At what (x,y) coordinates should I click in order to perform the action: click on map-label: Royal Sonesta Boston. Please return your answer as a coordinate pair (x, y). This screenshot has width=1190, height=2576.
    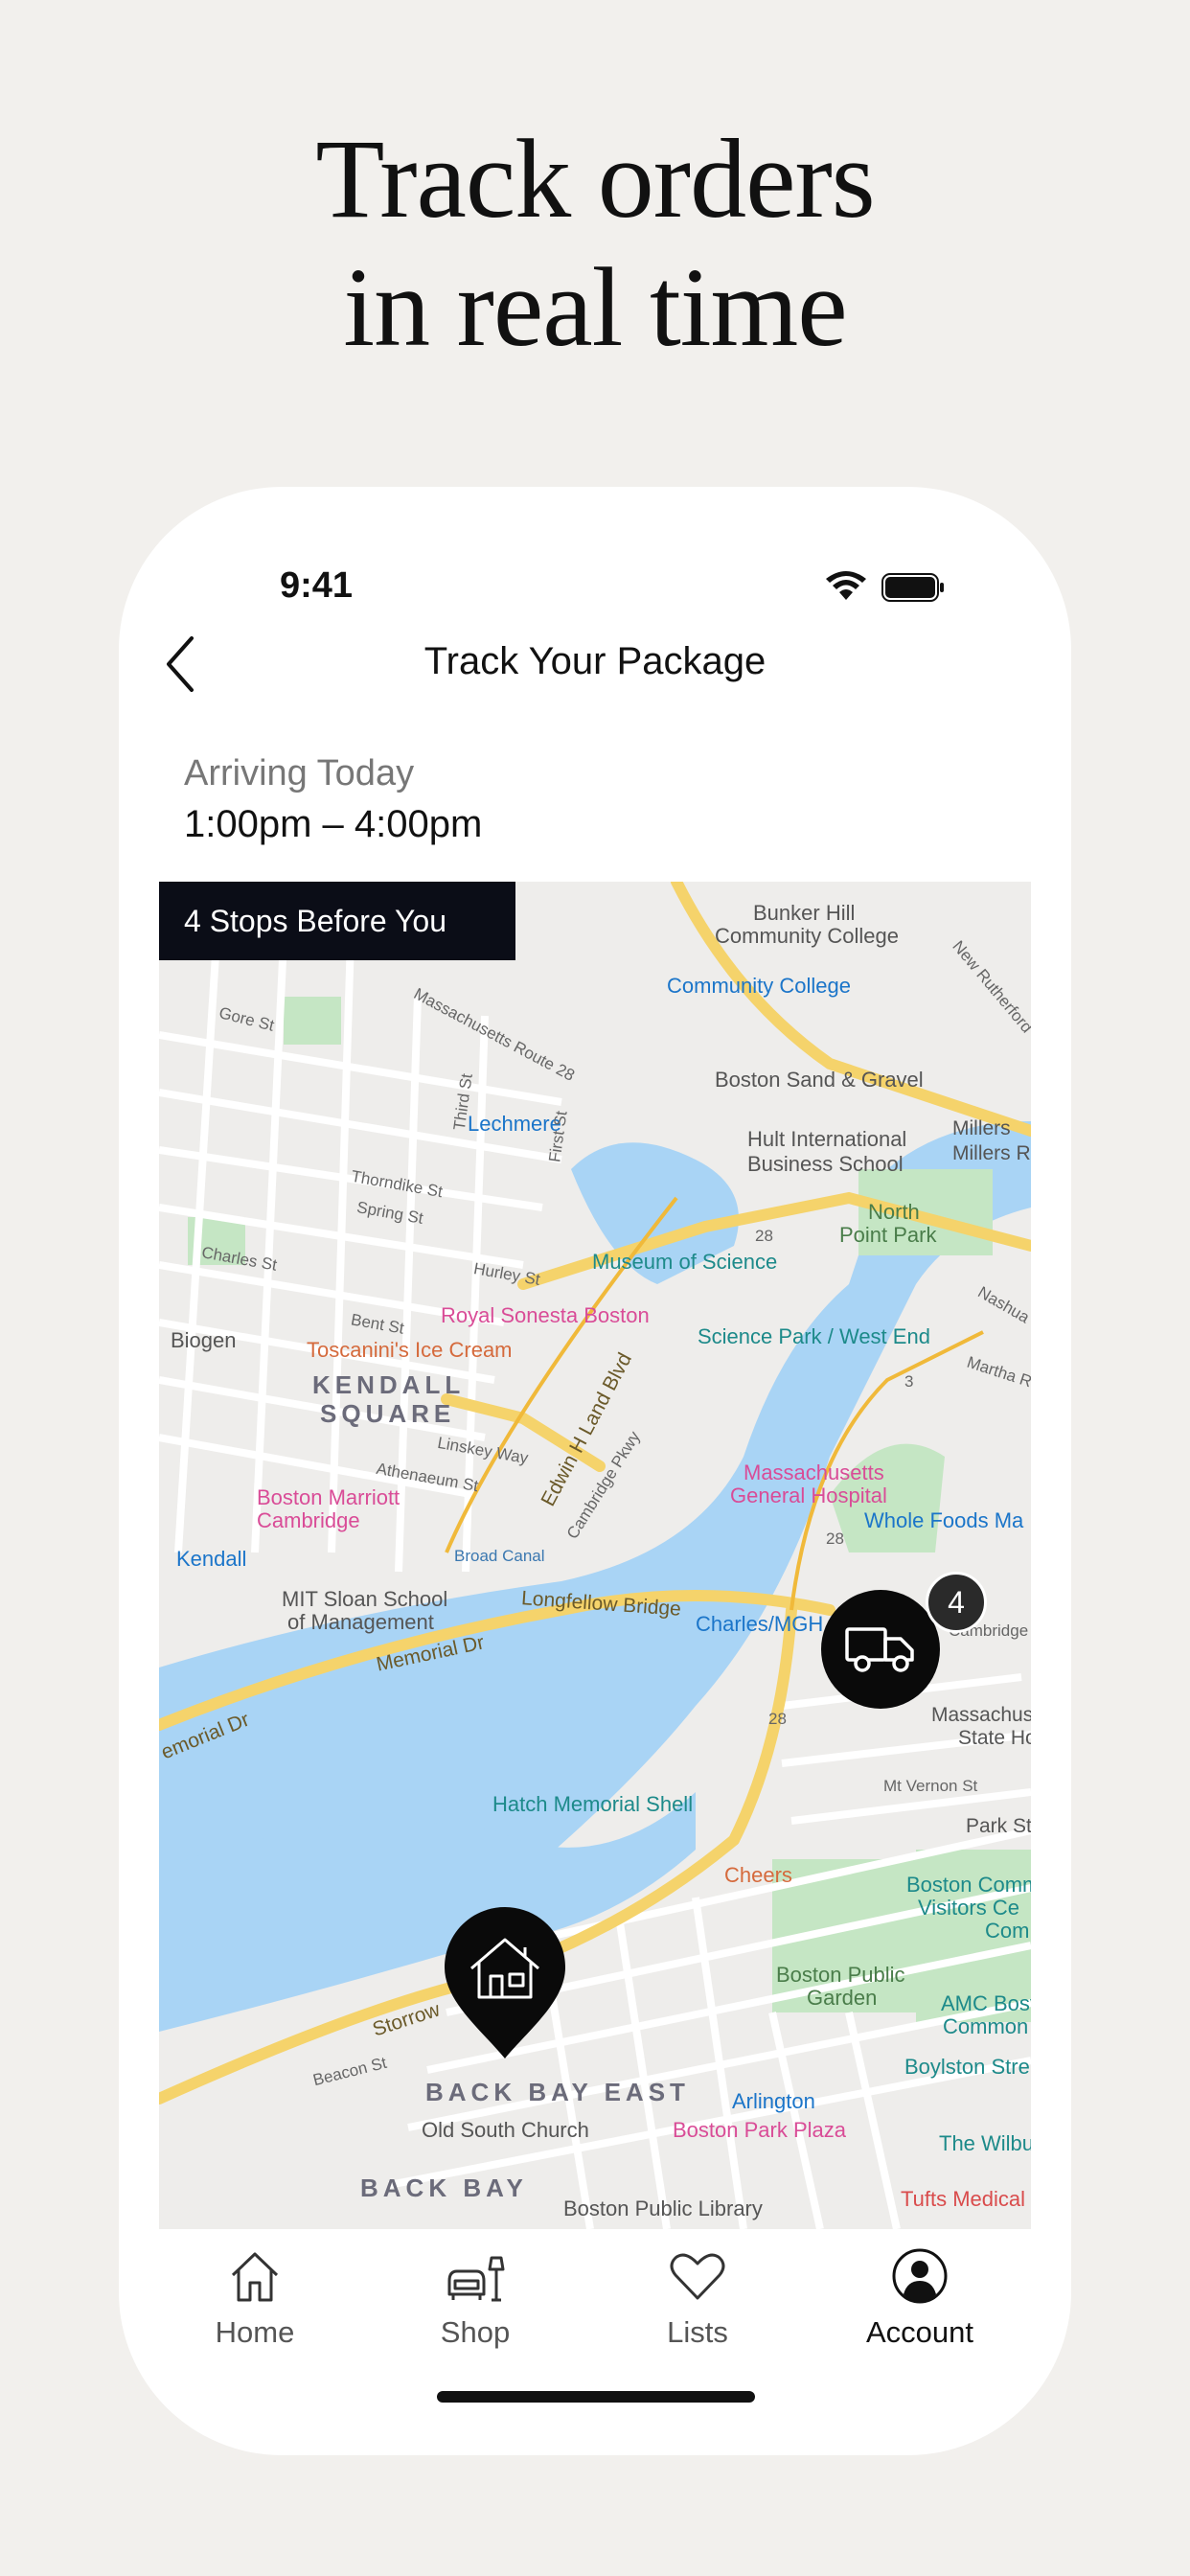
    Looking at the image, I should click on (545, 1315).